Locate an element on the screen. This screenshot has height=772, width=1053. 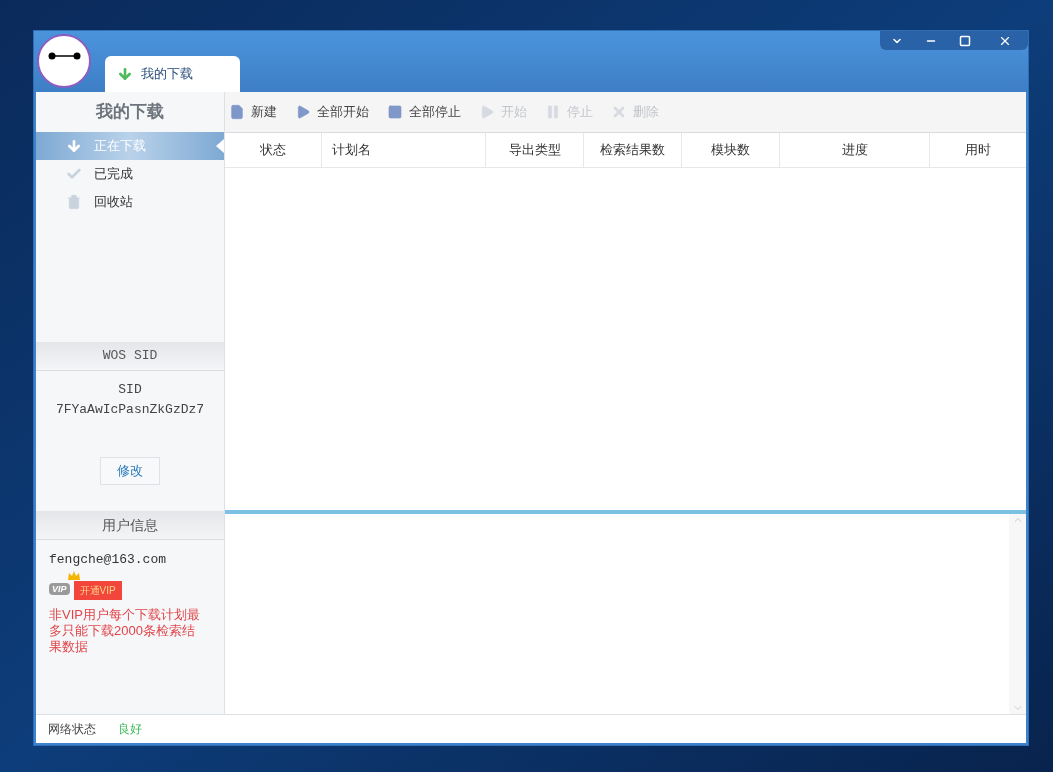
column-header: 导出类型 is located at coordinates (535, 150).